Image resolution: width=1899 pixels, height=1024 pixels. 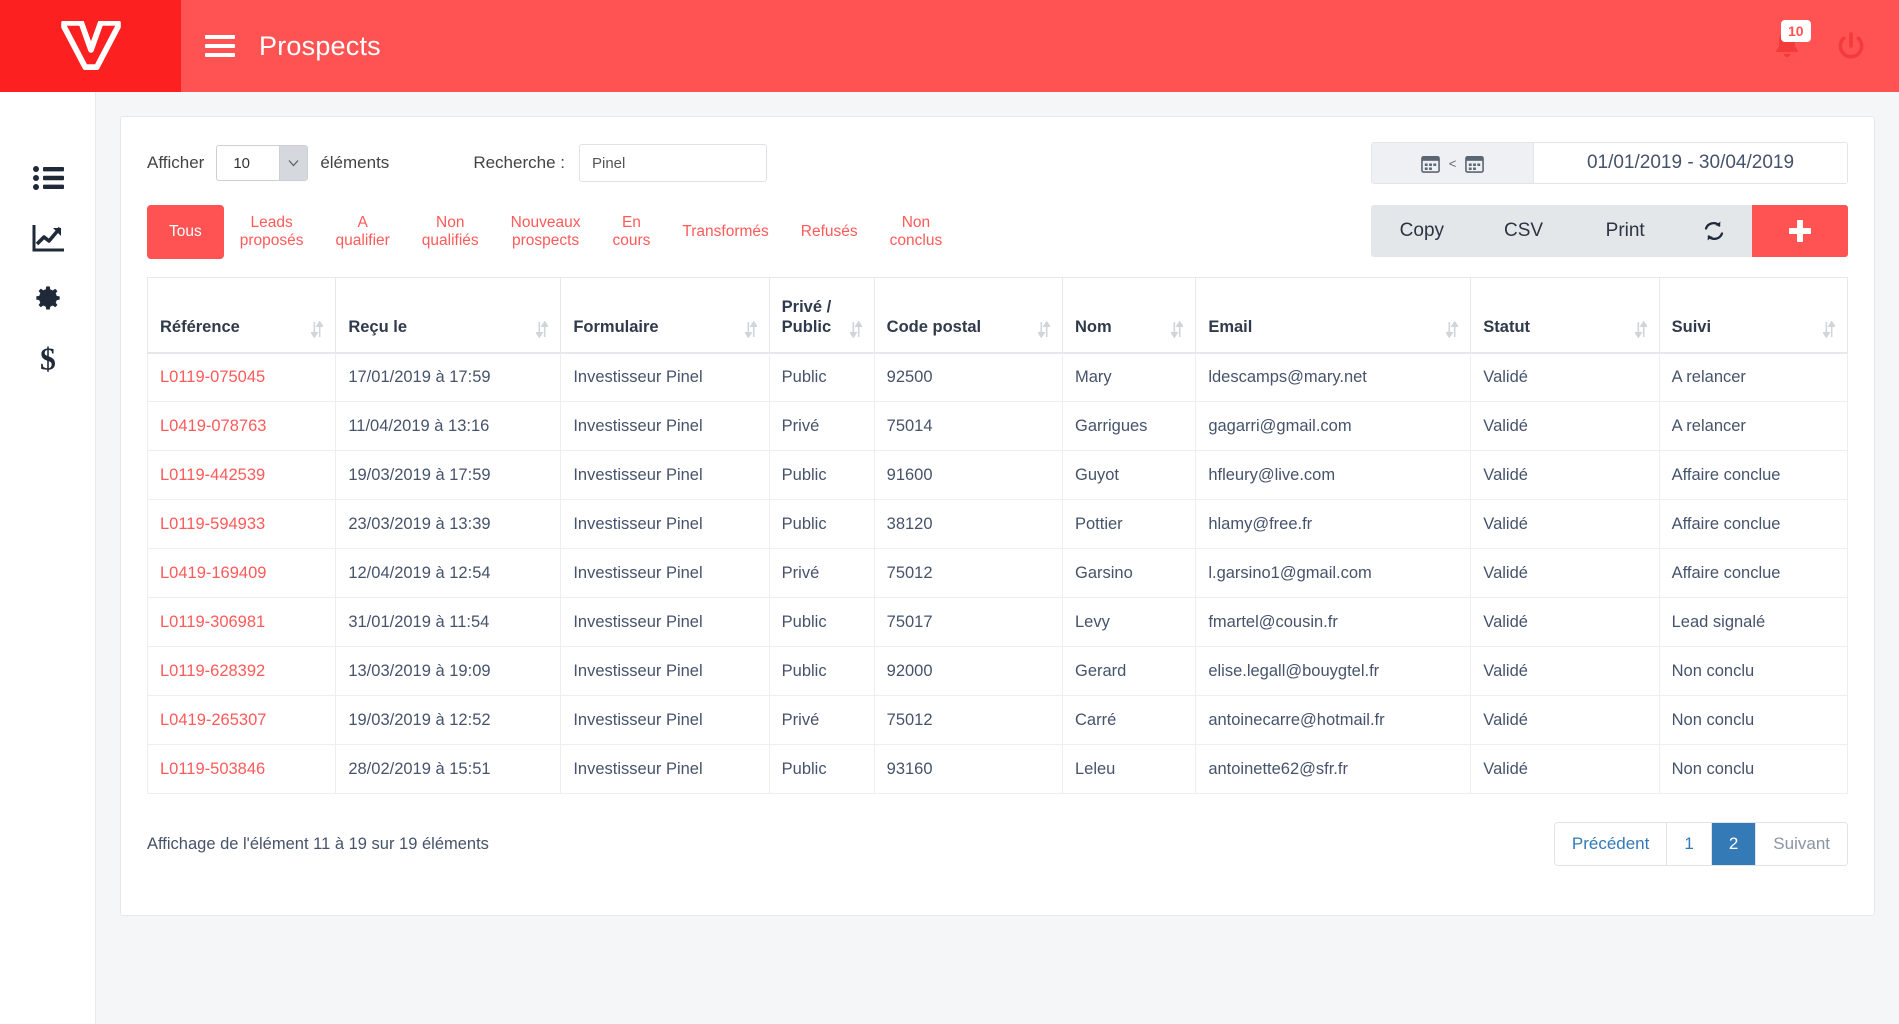 I want to click on cell-reference: L0119-594933, so click(x=241, y=524).